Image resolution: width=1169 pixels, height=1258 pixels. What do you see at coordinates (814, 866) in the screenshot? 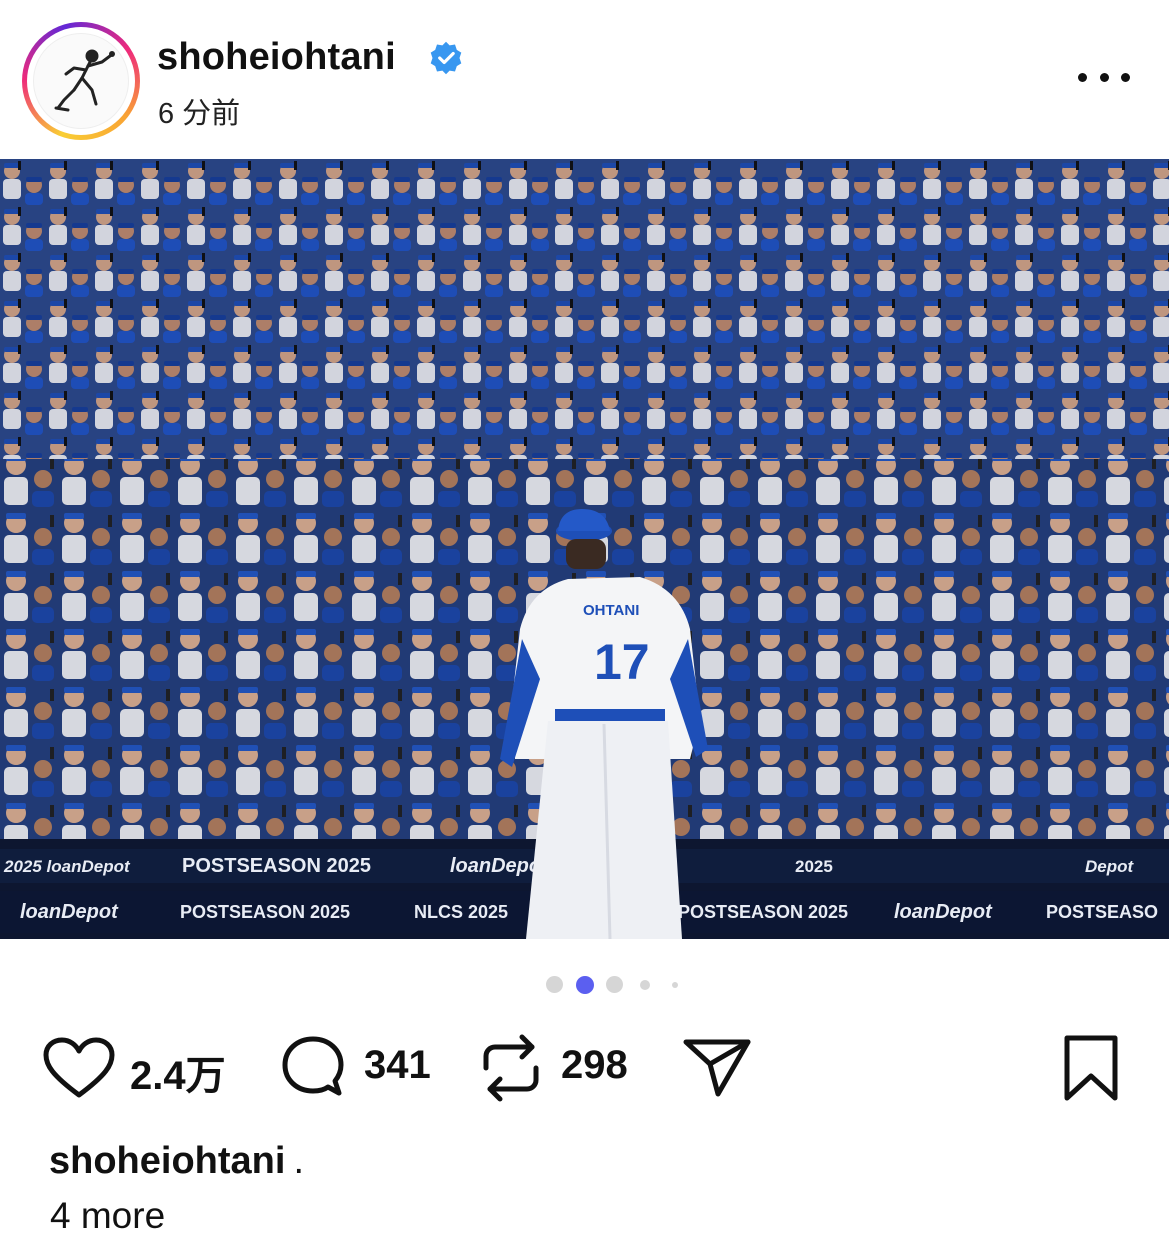
I see `banner-text: 2025` at bounding box center [814, 866].